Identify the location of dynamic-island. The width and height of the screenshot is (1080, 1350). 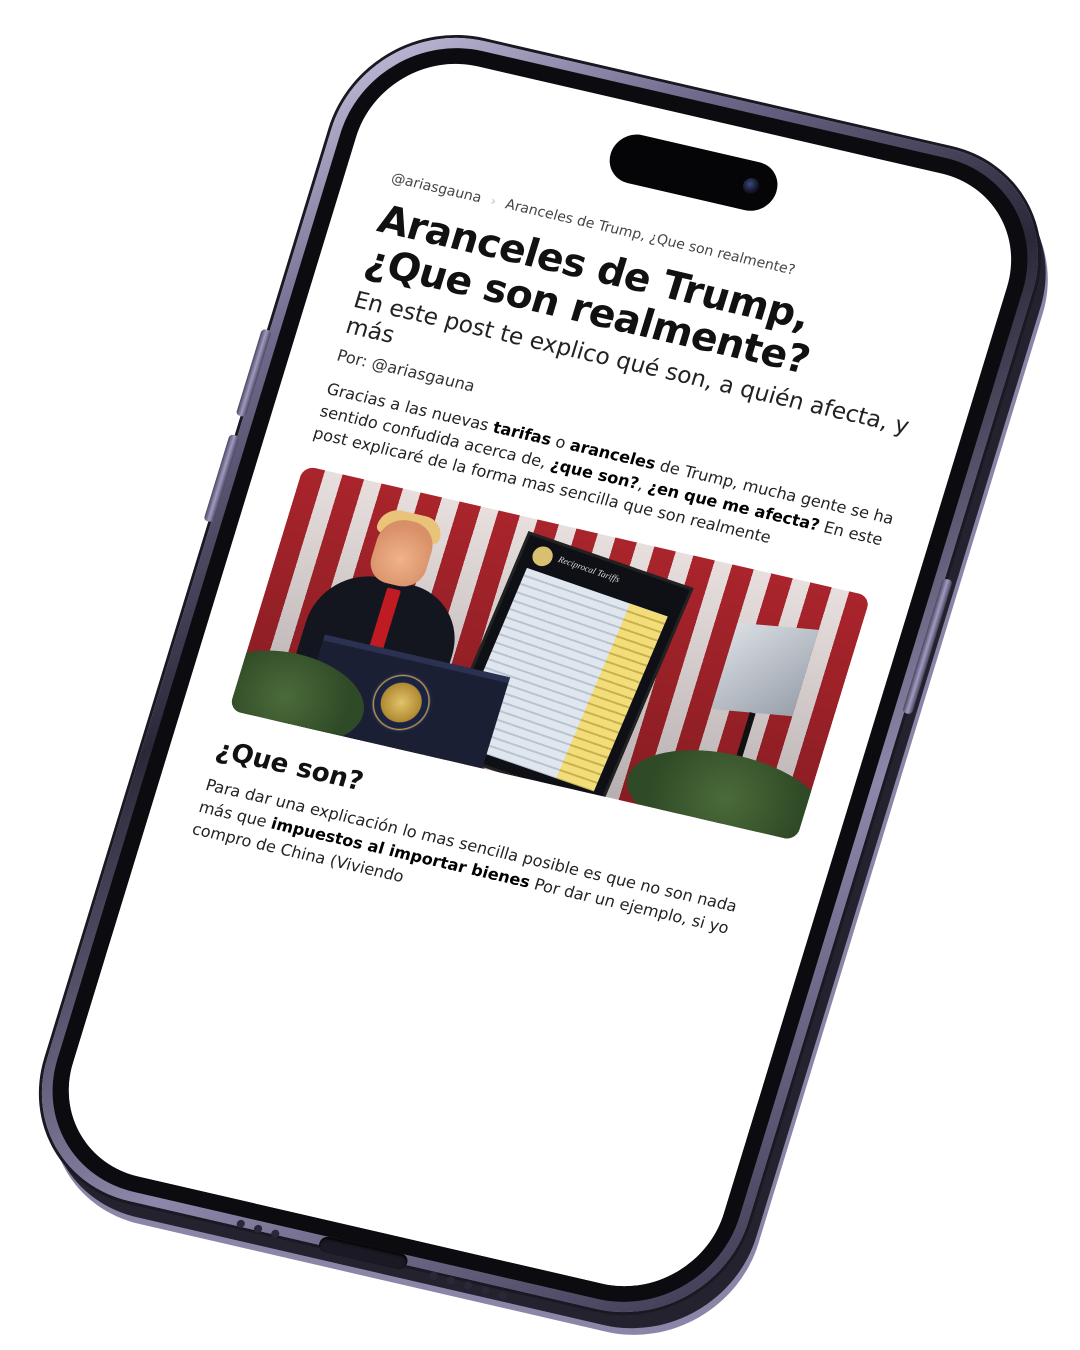
(693, 172).